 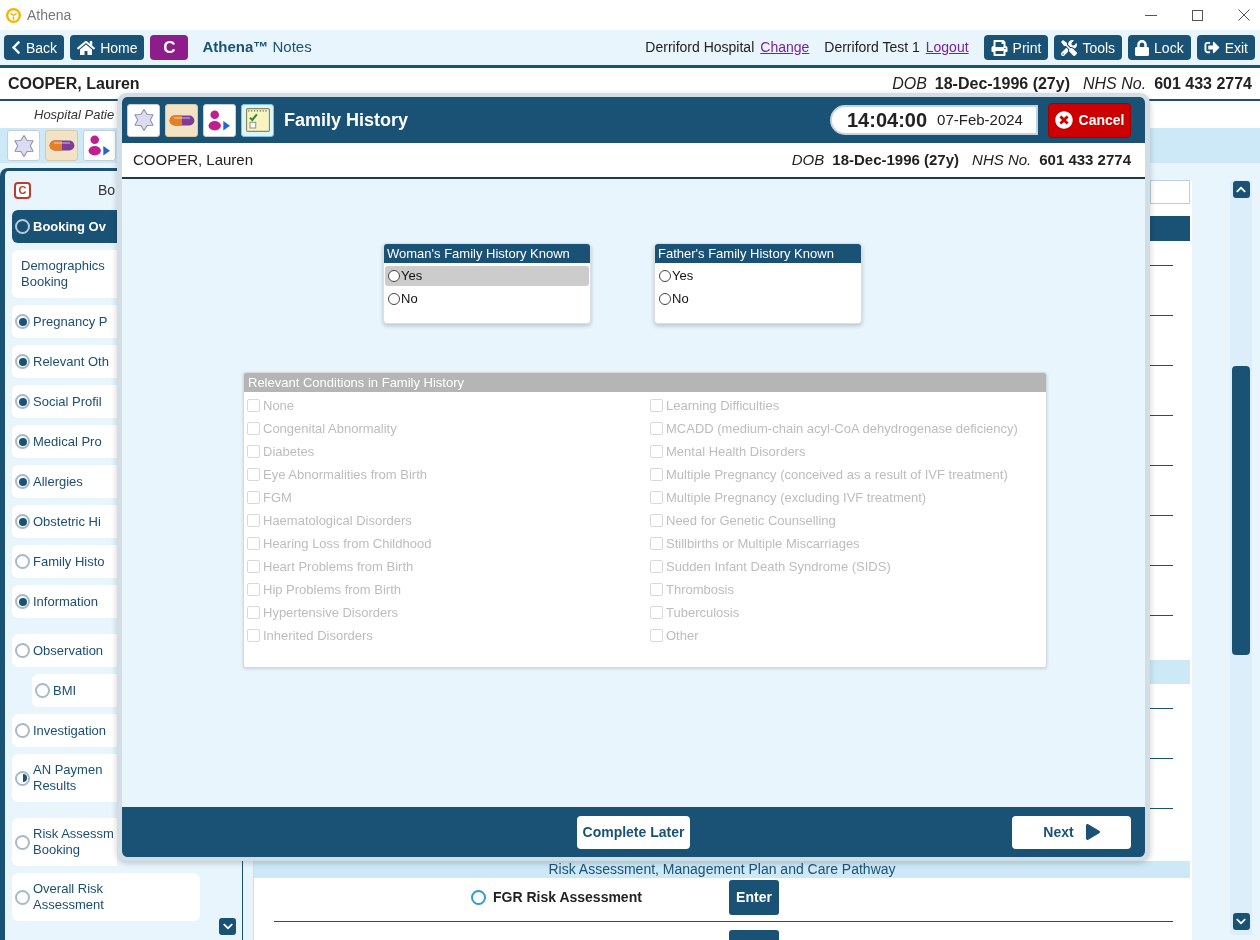 I want to click on cancel-button: Cancel, so click(x=1089, y=120).